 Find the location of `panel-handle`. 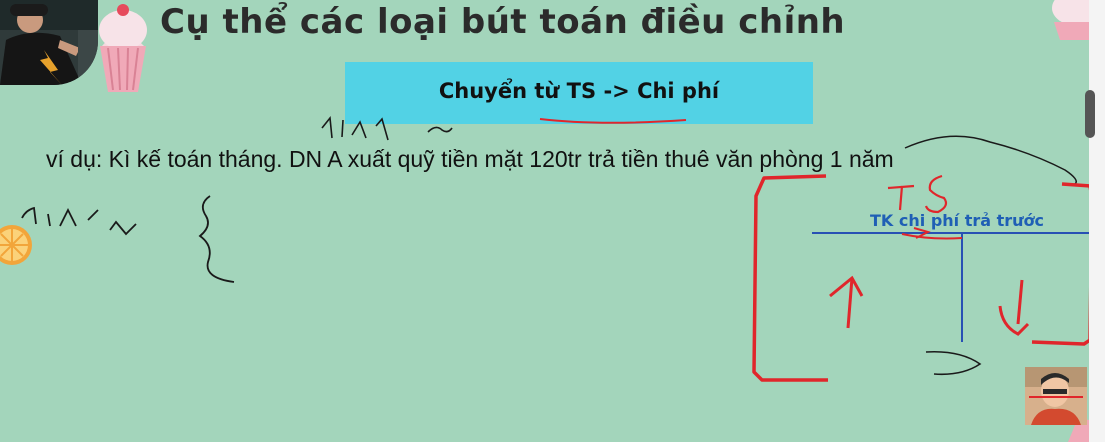

panel-handle is located at coordinates (1090, 114).